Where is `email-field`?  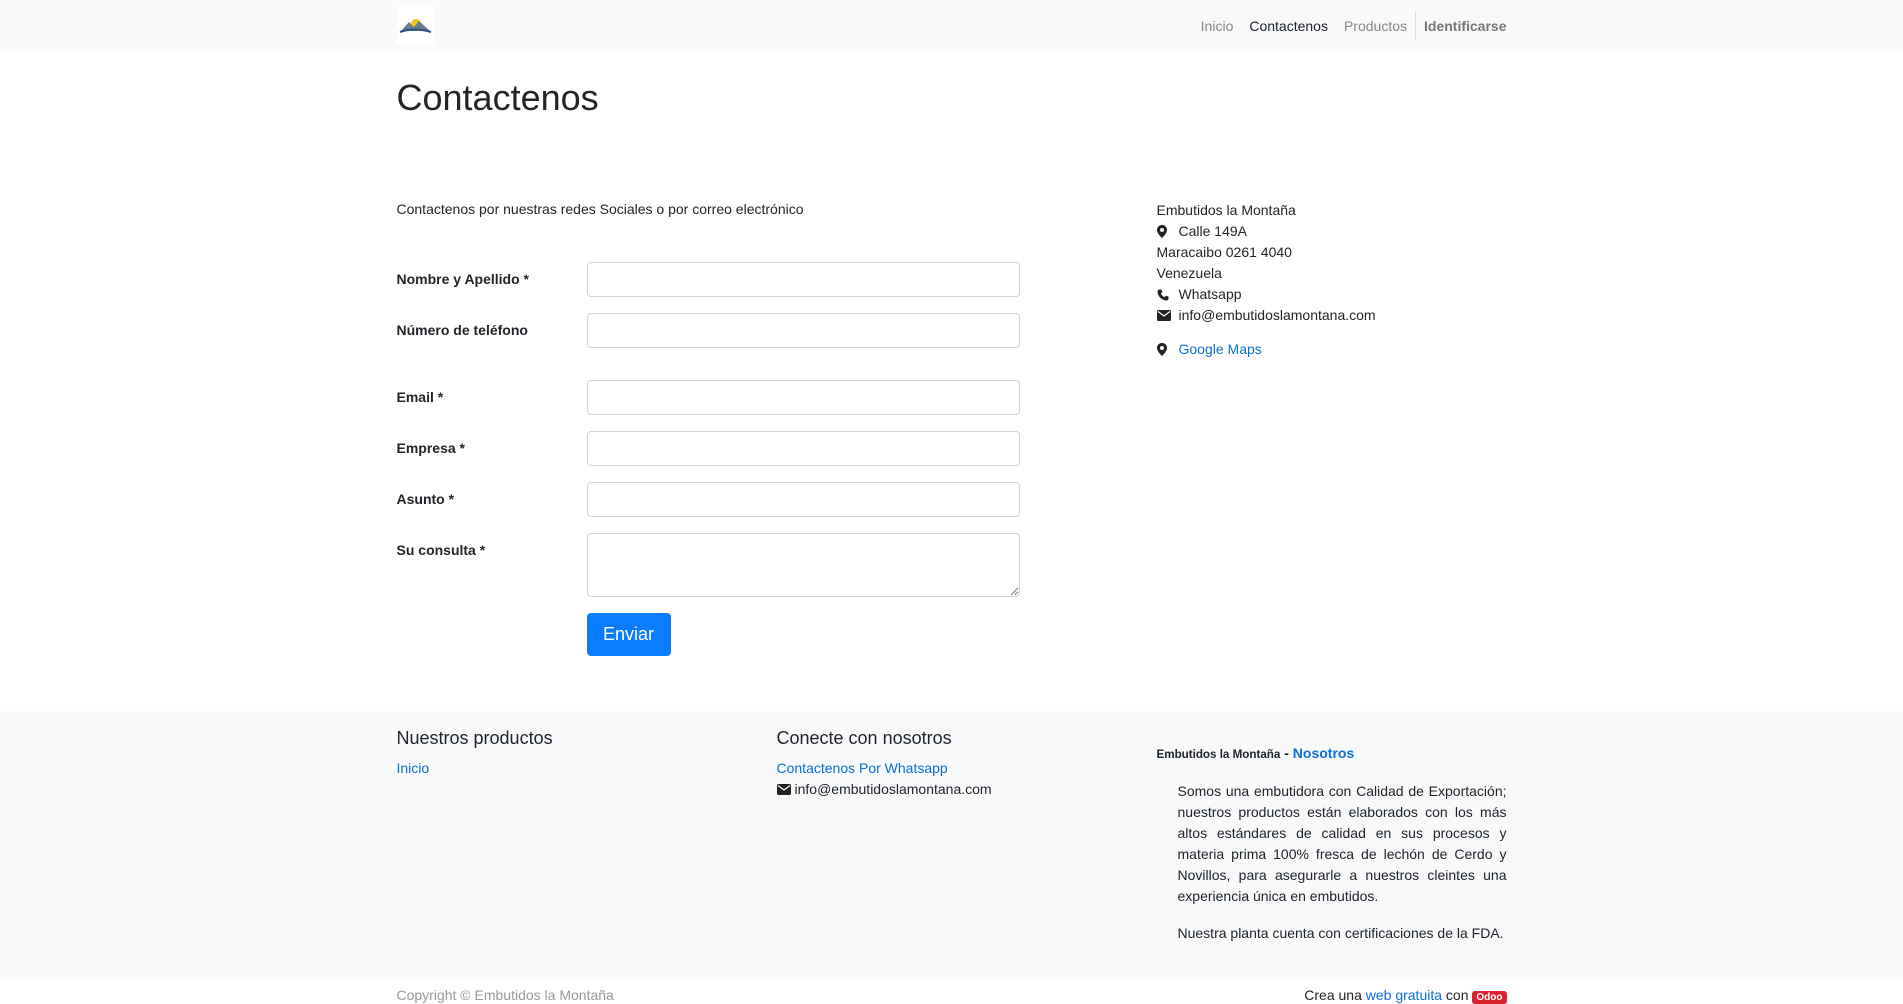 email-field is located at coordinates (803, 397).